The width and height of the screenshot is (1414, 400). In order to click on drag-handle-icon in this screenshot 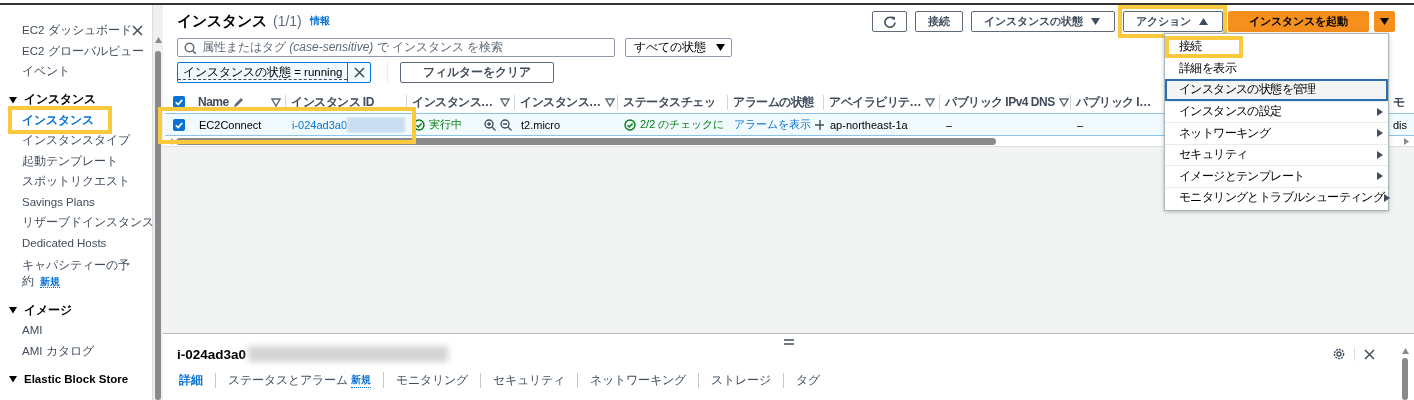, I will do `click(788, 342)`.